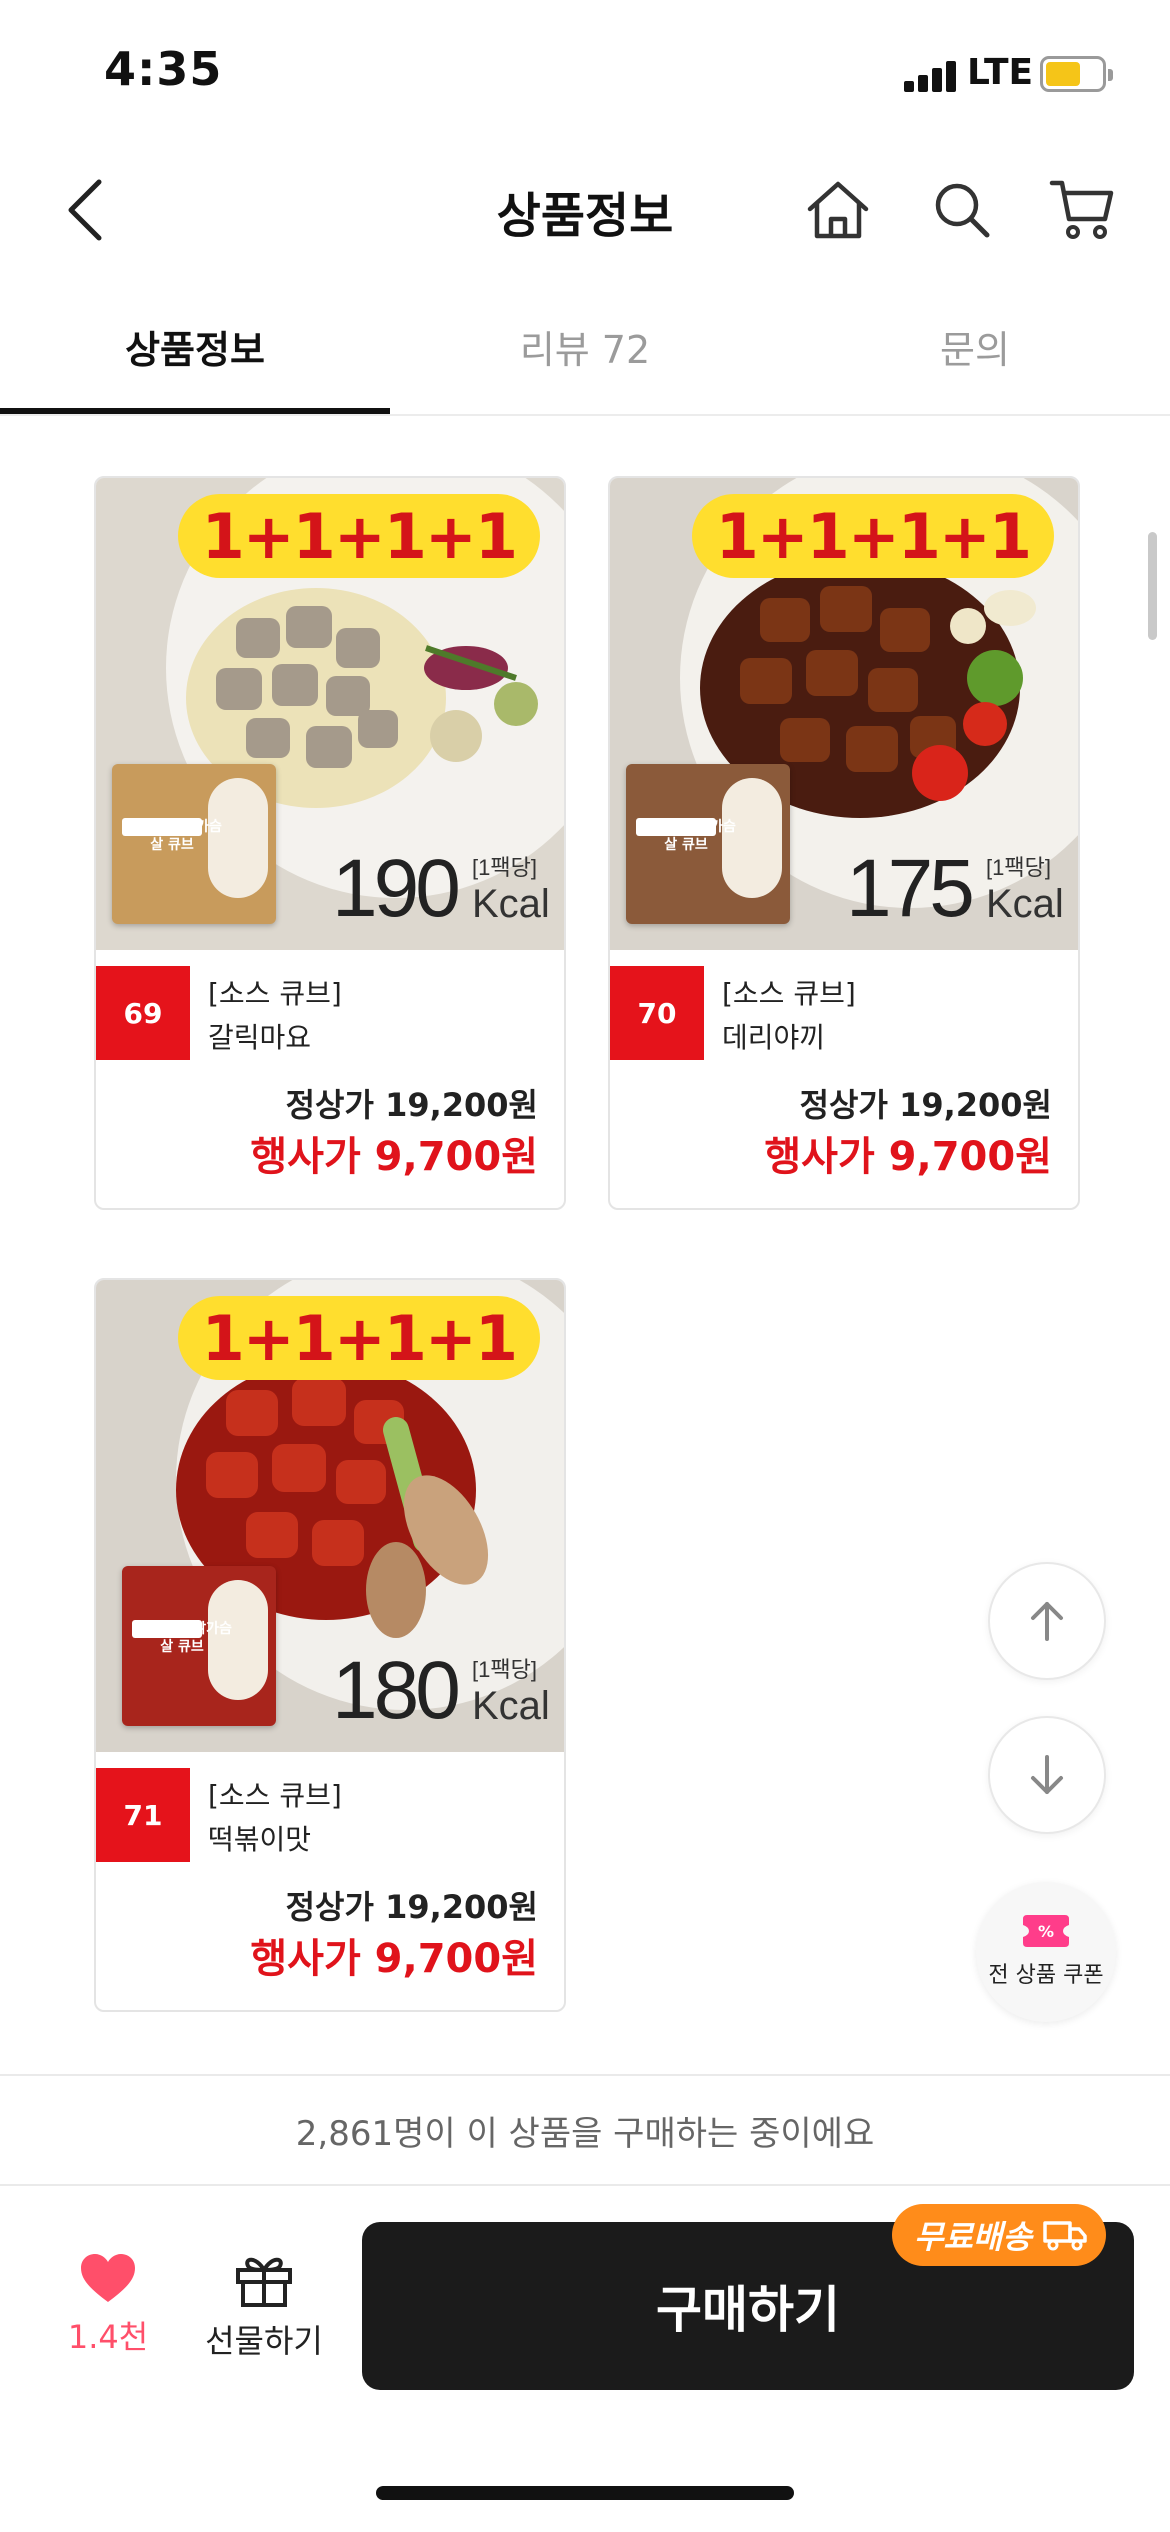  Describe the element at coordinates (396, 1690) in the screenshot. I see `kcal-value: 180` at that location.